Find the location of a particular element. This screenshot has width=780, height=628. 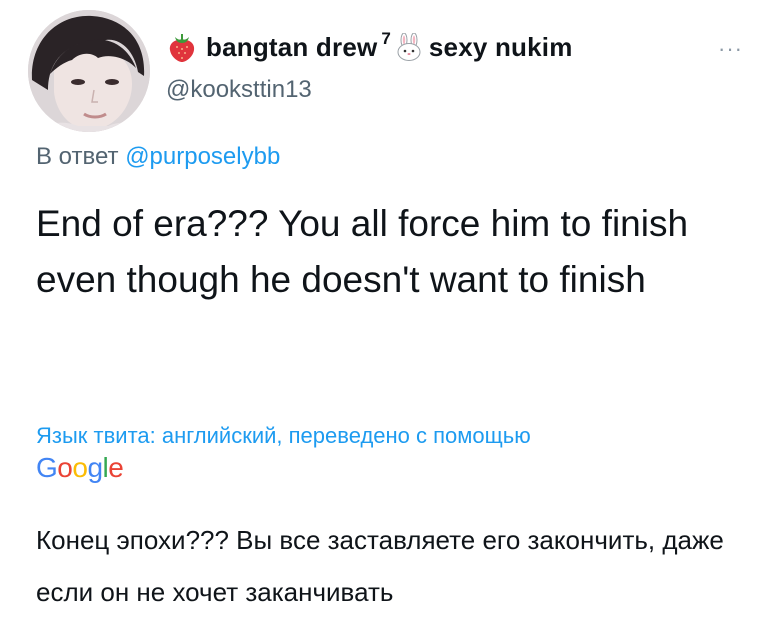

display-name-superscript: 7 is located at coordinates (386, 38).